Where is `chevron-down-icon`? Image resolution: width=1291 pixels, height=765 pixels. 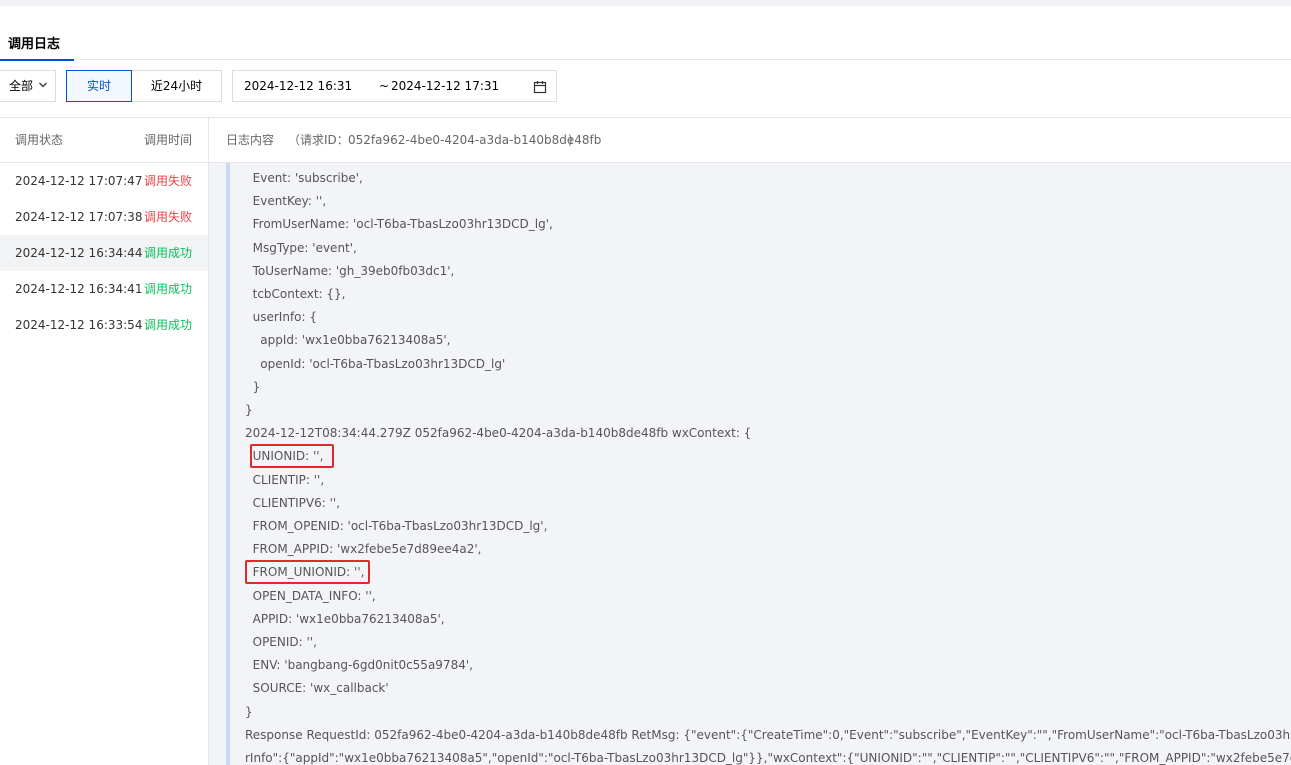
chevron-down-icon is located at coordinates (43, 85).